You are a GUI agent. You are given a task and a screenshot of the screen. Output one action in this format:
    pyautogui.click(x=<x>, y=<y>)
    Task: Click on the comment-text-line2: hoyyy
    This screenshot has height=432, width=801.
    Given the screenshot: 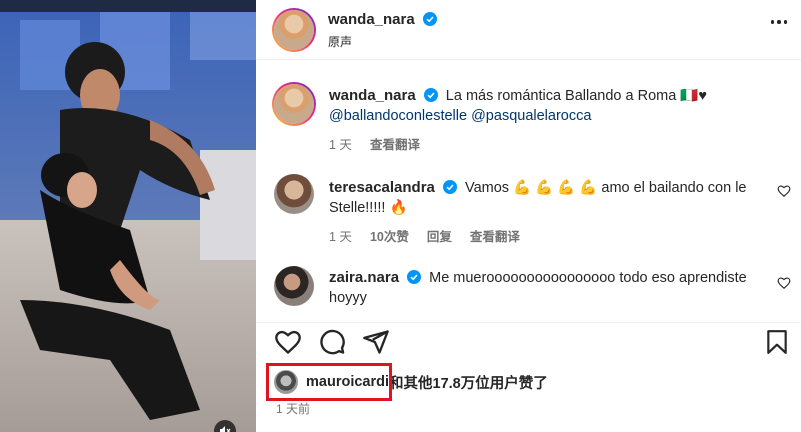 What is the action you would take?
    pyautogui.click(x=348, y=298)
    